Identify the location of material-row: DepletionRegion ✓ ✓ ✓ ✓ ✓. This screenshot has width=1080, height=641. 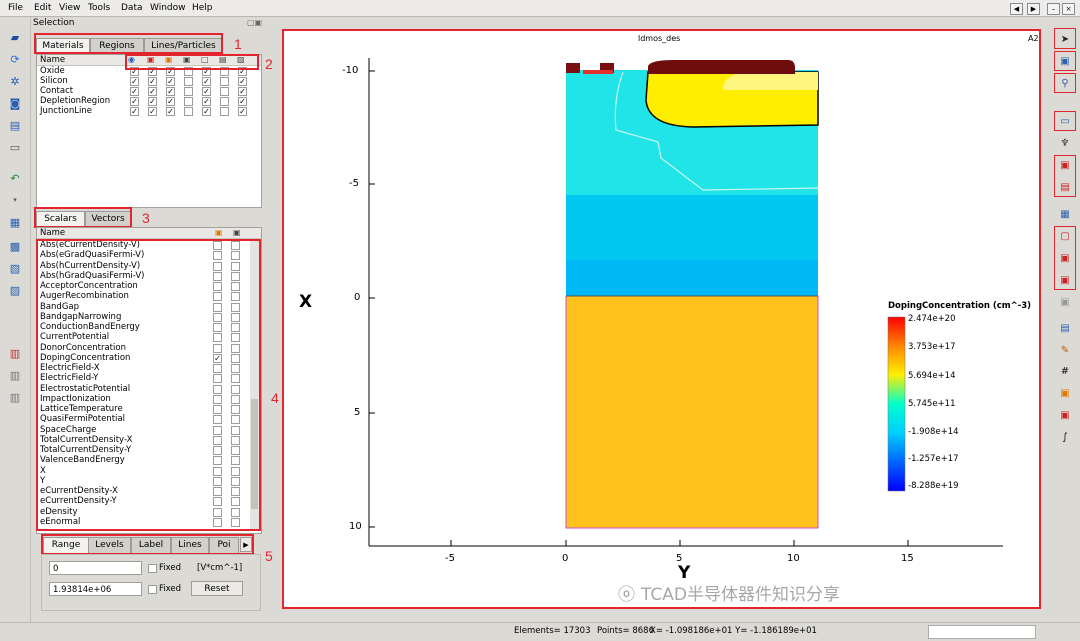
(149, 101).